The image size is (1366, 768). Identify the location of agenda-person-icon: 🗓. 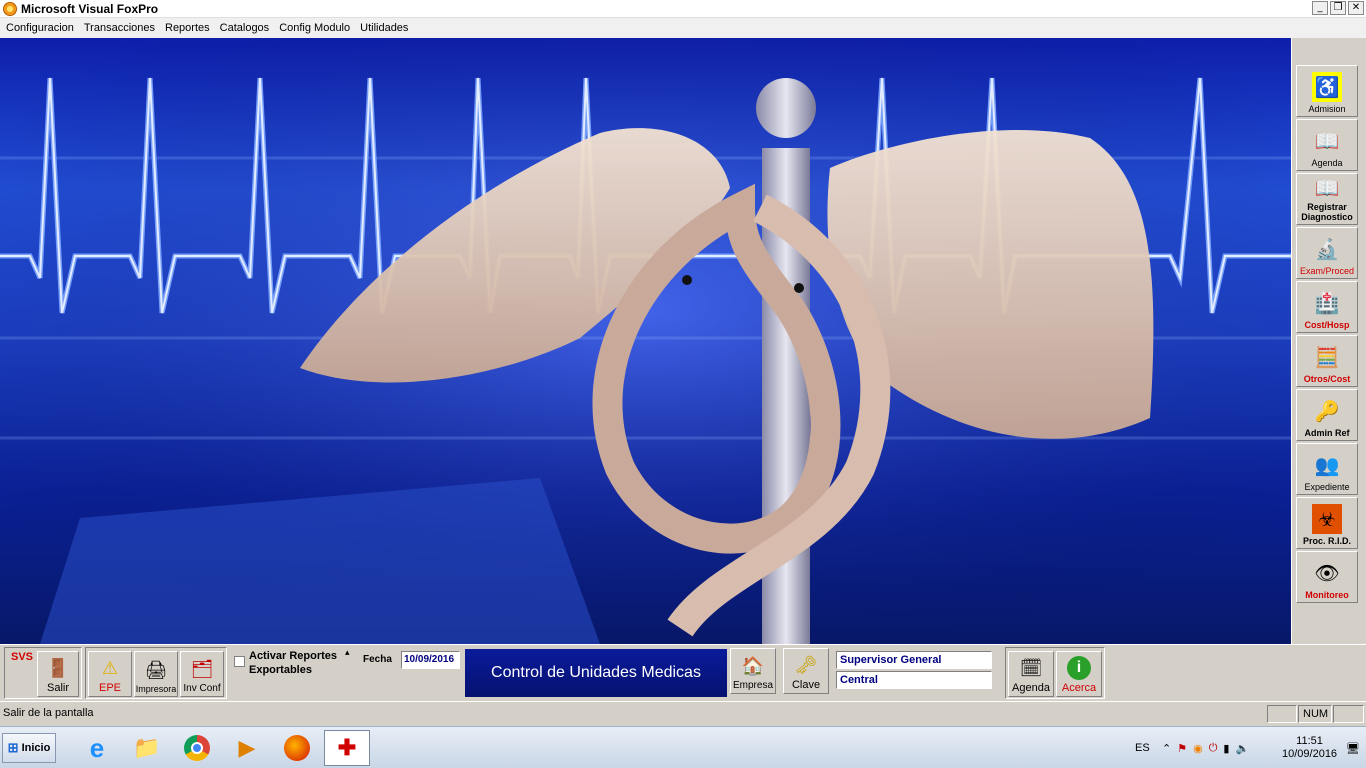
(1031, 667).